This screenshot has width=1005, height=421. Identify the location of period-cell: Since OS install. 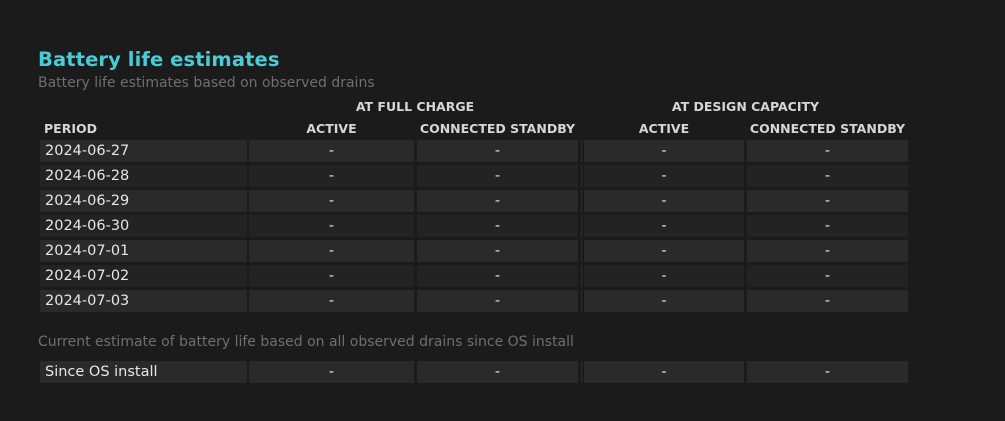
(143, 372).